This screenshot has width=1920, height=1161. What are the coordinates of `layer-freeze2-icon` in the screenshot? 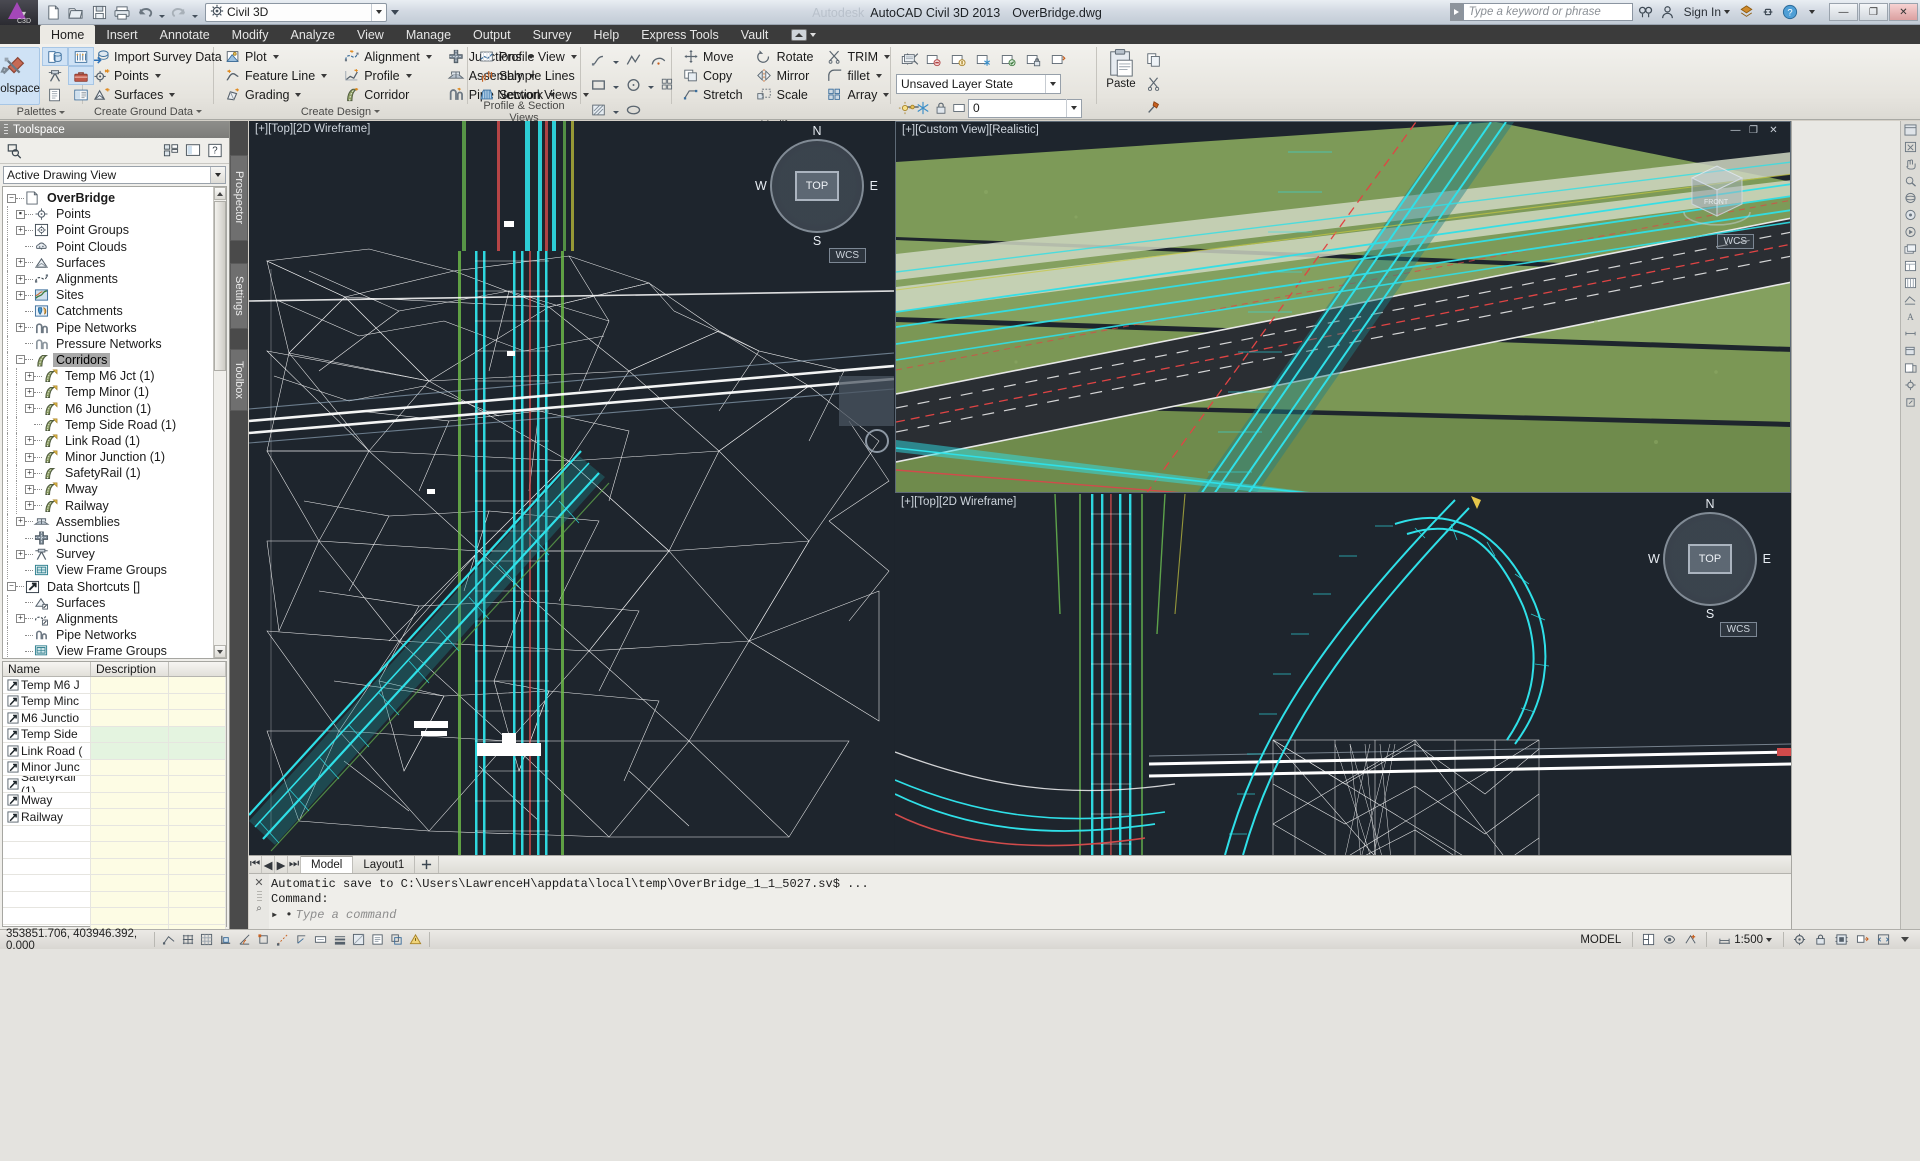 It's located at (922, 108).